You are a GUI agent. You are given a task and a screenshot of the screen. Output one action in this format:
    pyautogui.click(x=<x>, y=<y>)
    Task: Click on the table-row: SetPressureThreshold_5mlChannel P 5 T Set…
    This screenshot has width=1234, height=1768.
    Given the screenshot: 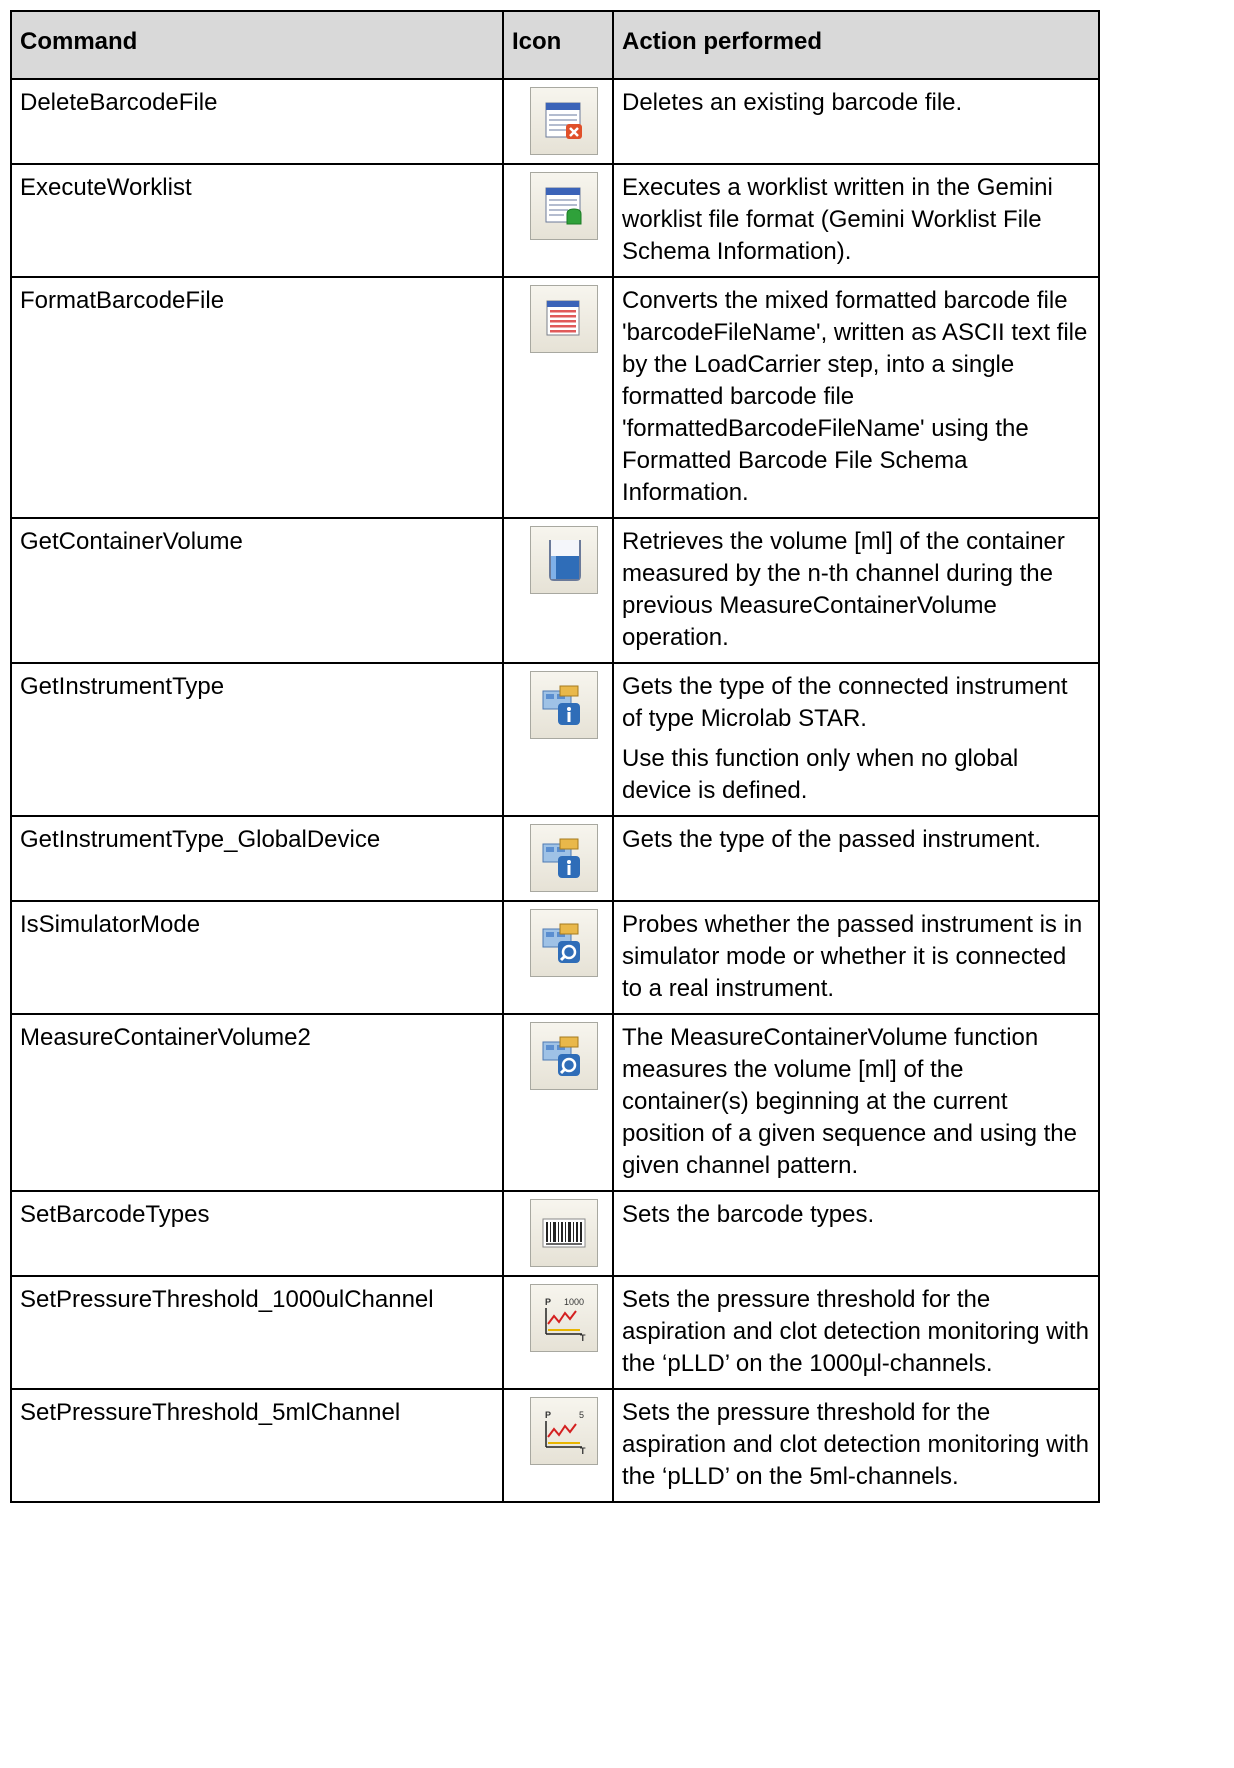 What is the action you would take?
    pyautogui.click(x=555, y=1445)
    